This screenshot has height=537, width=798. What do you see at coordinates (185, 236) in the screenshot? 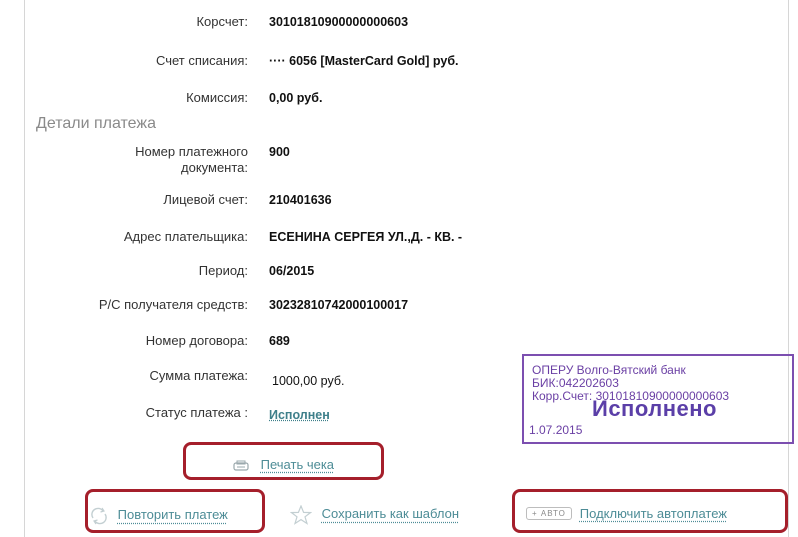
I see `payer-address-label: Адрес плательщика:` at bounding box center [185, 236].